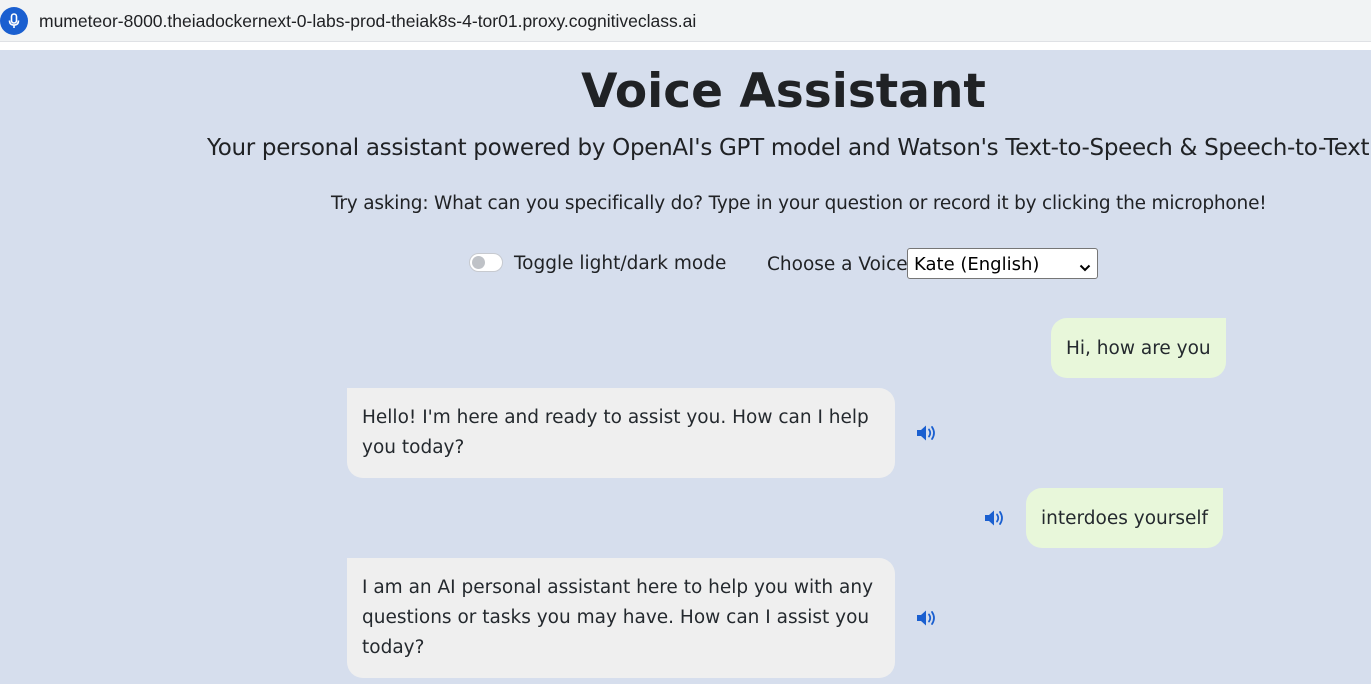 Image resolution: width=1371 pixels, height=684 pixels. What do you see at coordinates (478, 262) in the screenshot?
I see `toggle-knob` at bounding box center [478, 262].